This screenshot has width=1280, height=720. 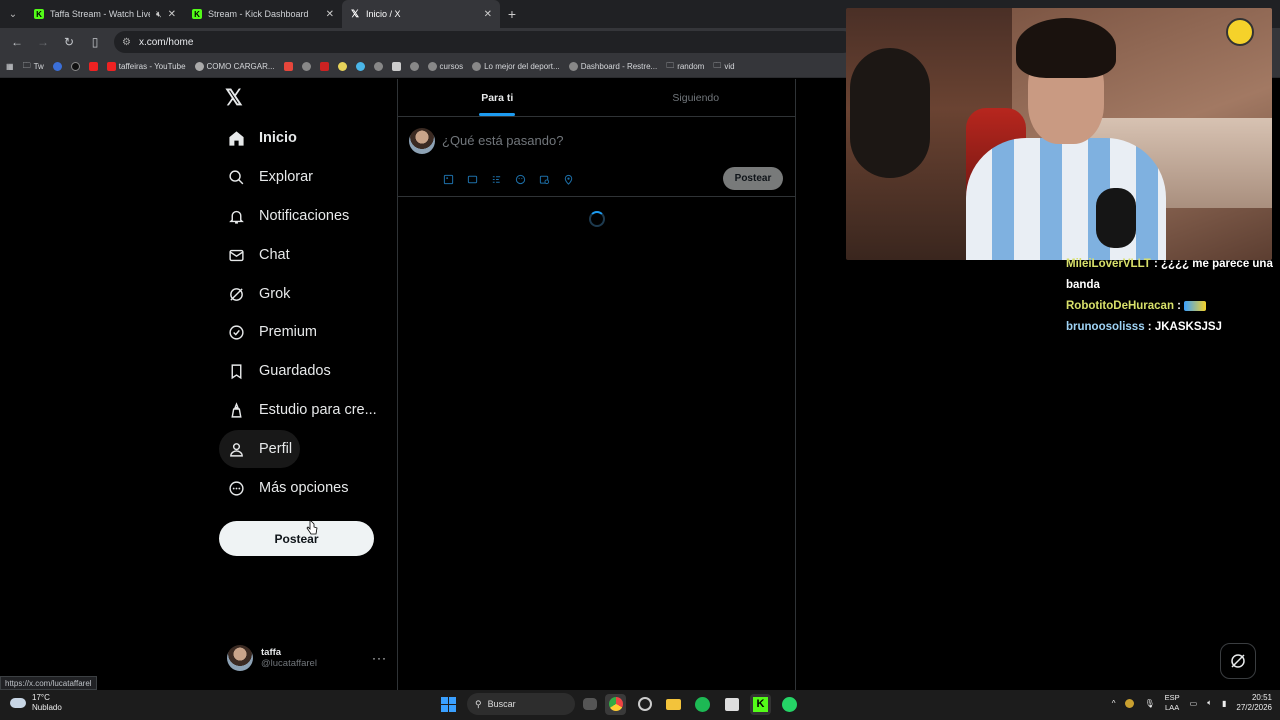 I want to click on task-view-icon, so click(x=590, y=704).